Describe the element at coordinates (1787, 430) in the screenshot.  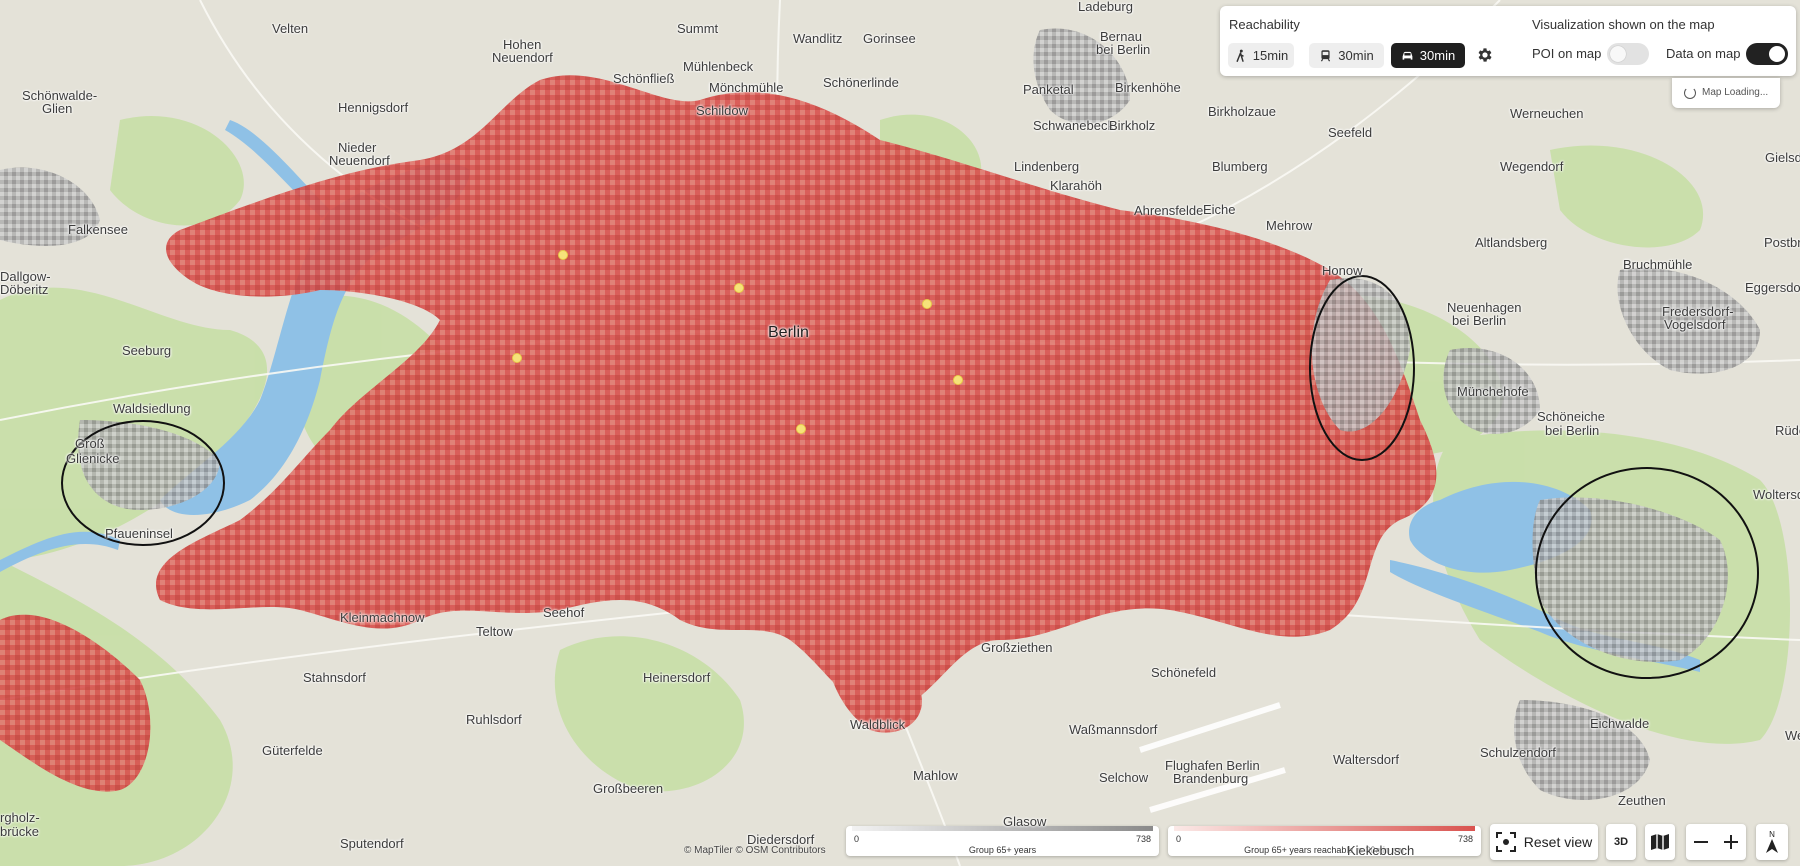
I see `place-label: Rüde-` at that location.